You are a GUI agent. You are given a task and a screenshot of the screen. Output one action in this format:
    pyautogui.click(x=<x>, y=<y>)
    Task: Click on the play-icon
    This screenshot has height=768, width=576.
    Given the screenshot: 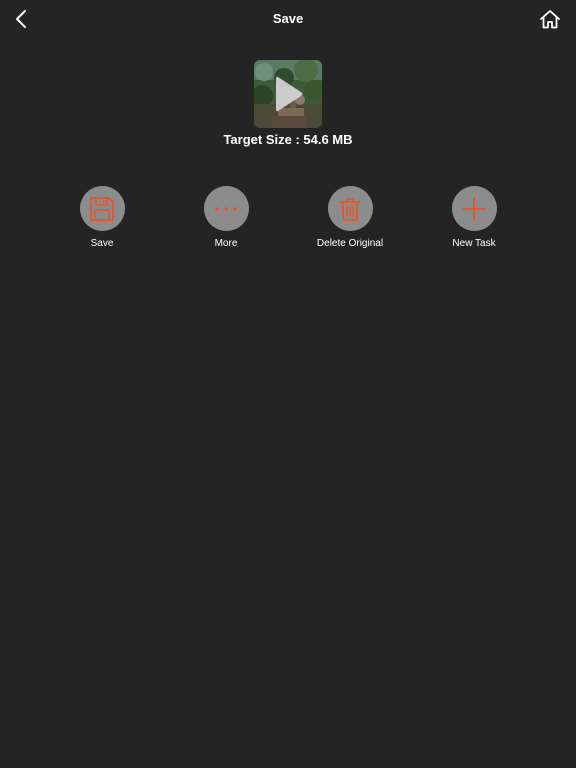 What is the action you would take?
    pyautogui.click(x=289, y=94)
    